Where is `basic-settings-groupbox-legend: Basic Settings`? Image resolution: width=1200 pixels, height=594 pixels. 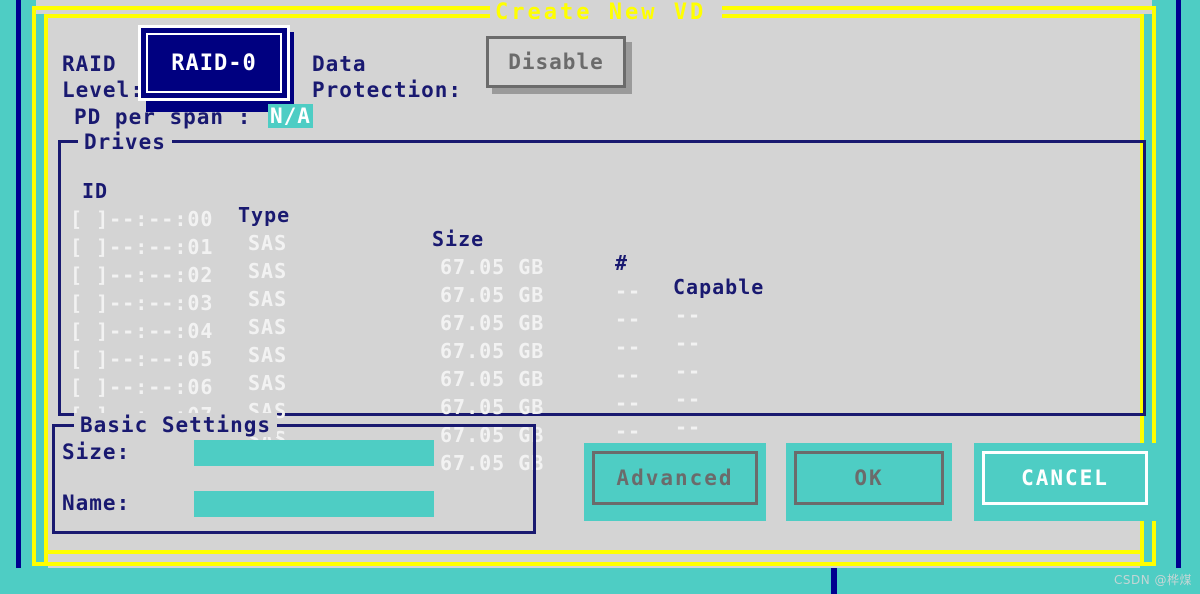
basic-settings-groupbox-legend: Basic Settings is located at coordinates (176, 425).